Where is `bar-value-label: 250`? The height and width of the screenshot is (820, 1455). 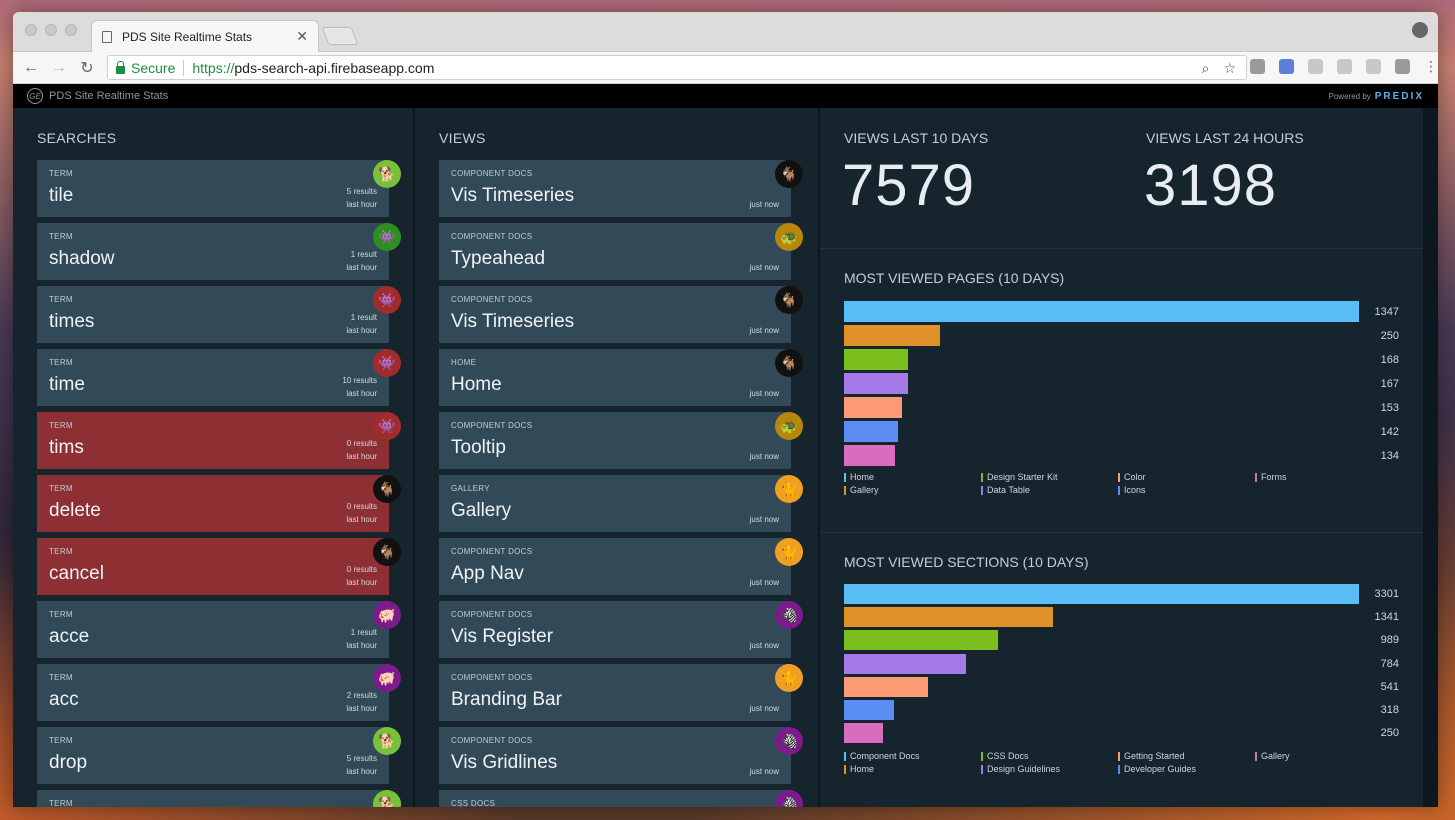
bar-value-label: 250 is located at coordinates (1389, 335).